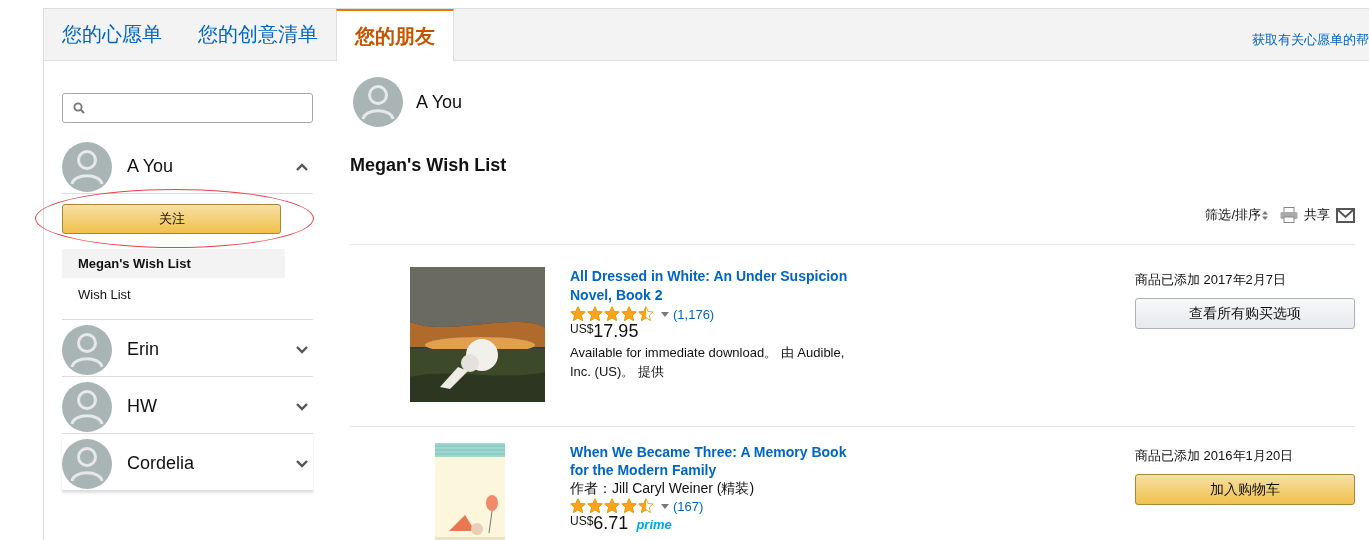 The width and height of the screenshot is (1369, 540). What do you see at coordinates (439, 102) in the screenshot?
I see `profile-name: A You` at bounding box center [439, 102].